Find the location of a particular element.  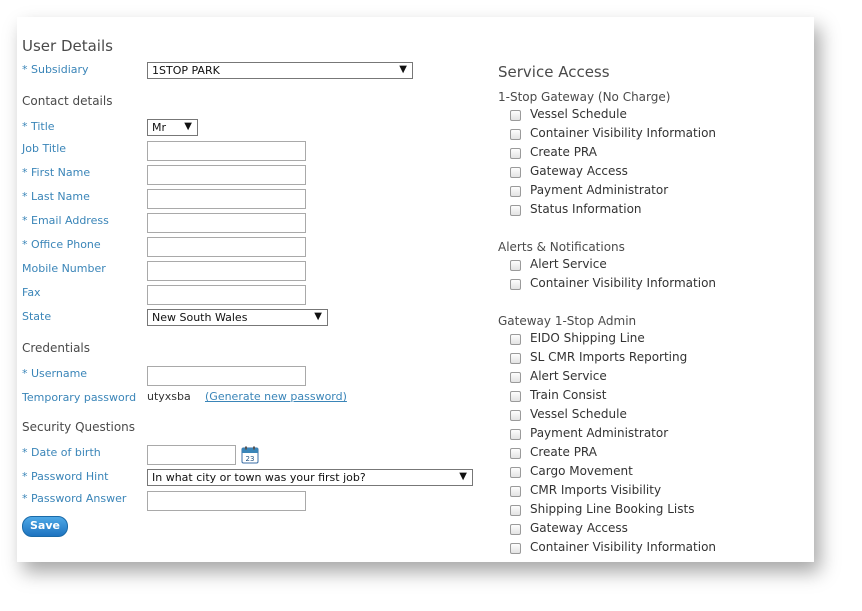

service-group-heading: 1-Stop Gateway (No Charge) is located at coordinates (584, 97).